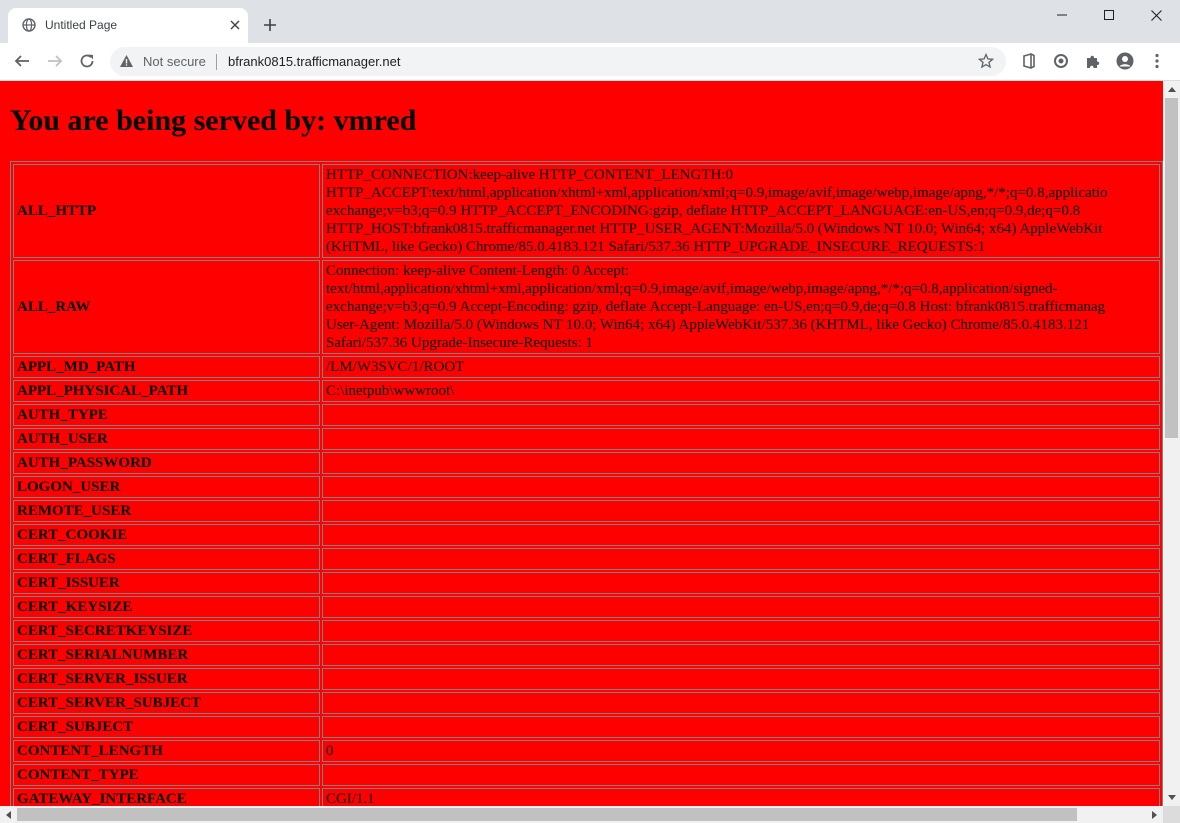 The image size is (1180, 823). I want to click on variable-value-cell: CGI/1.1, so click(741, 797).